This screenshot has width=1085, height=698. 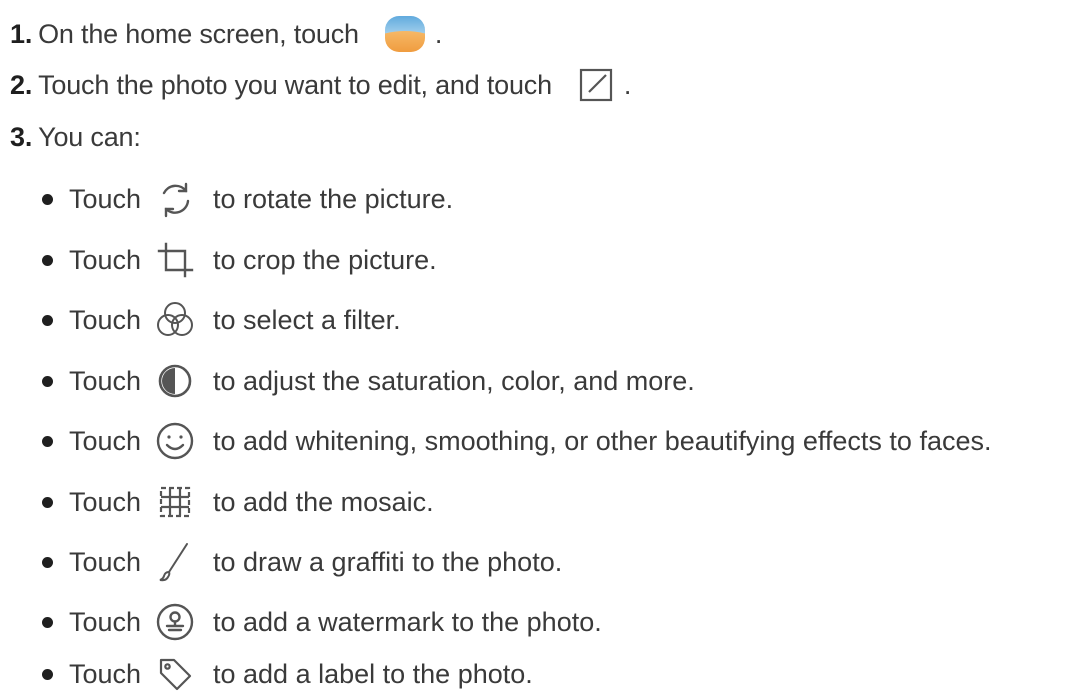 What do you see at coordinates (373, 673) in the screenshot?
I see `bullet-text: to add a label to the photo.` at bounding box center [373, 673].